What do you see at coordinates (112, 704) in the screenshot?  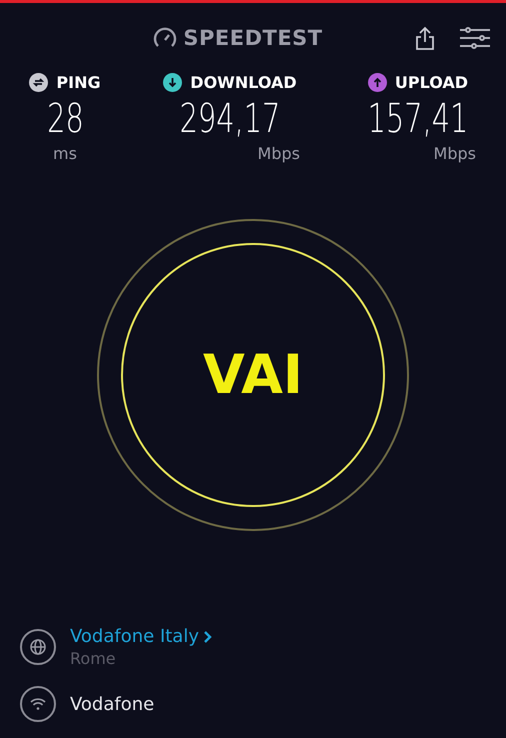 I see `network-name: Vodafone` at bounding box center [112, 704].